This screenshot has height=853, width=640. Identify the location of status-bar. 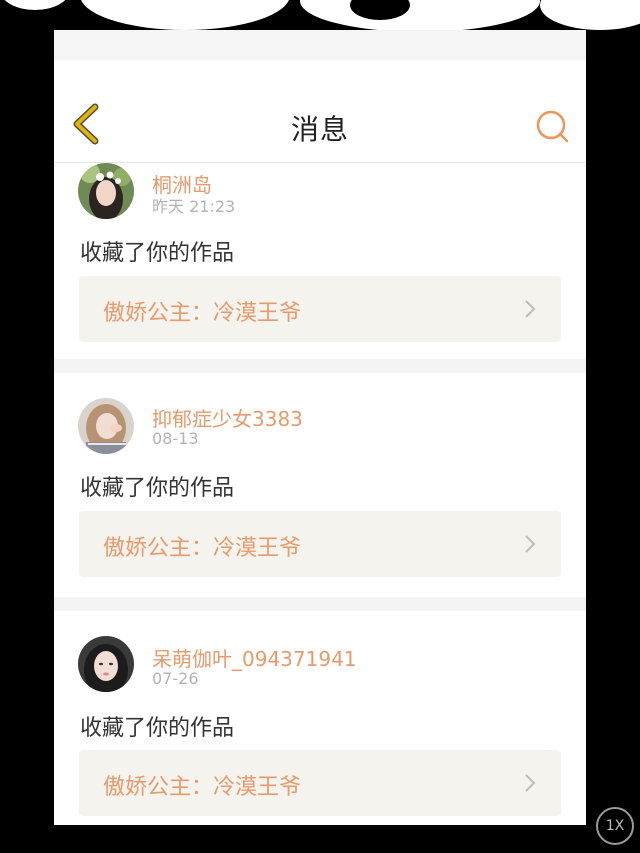
(320, 45).